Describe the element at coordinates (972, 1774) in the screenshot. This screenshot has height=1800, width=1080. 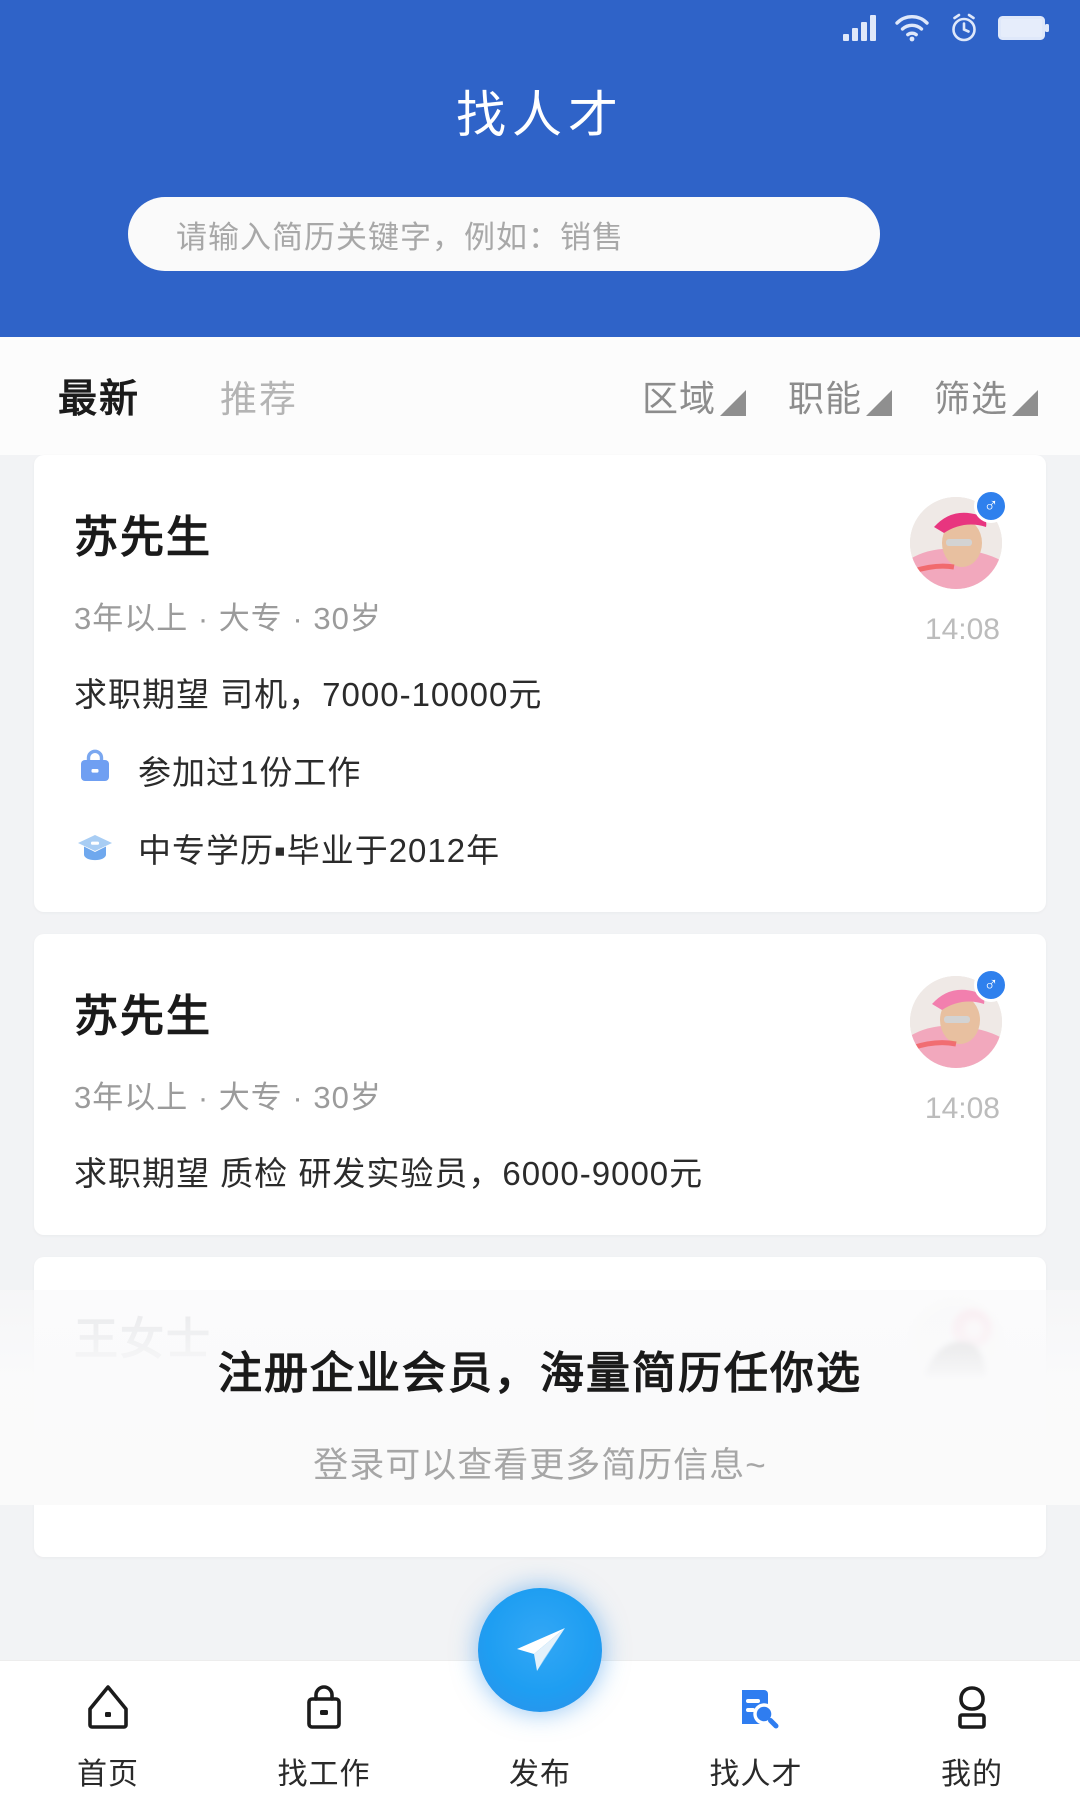
I see `nav-label-mine: 我的` at that location.